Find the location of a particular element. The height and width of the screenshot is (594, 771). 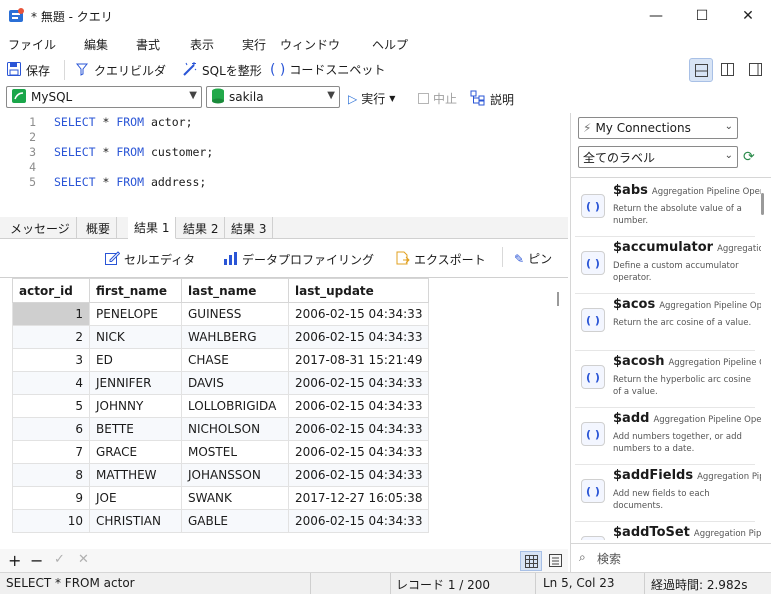

pin-button: ✎ ピン is located at coordinates (533, 258).